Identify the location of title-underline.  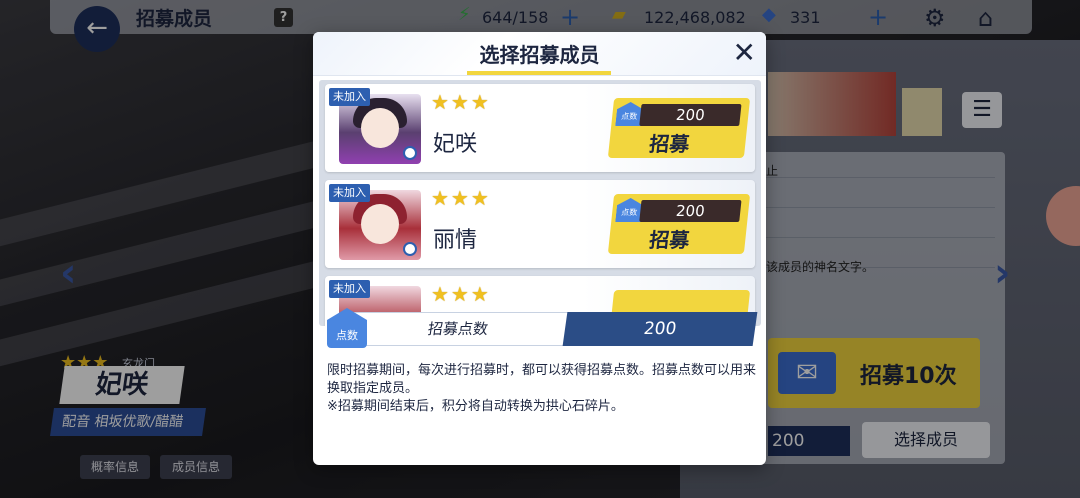
(539, 73).